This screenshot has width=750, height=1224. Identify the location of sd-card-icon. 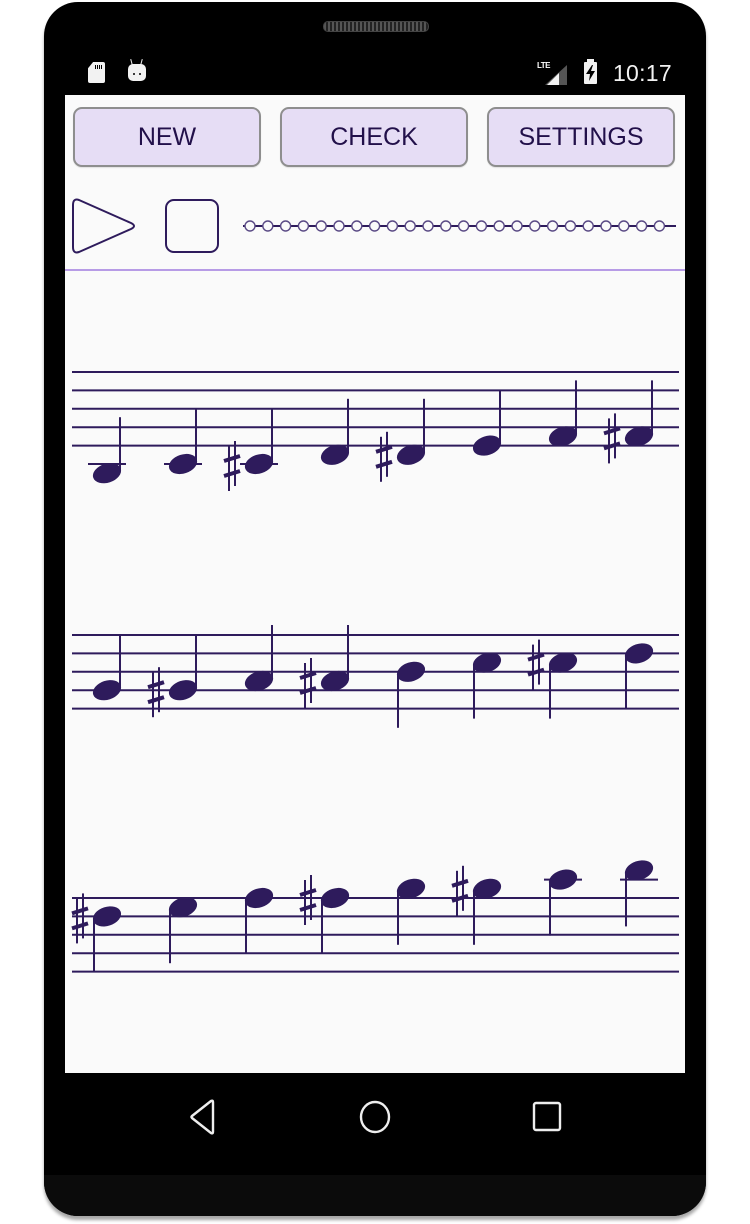
(96, 72).